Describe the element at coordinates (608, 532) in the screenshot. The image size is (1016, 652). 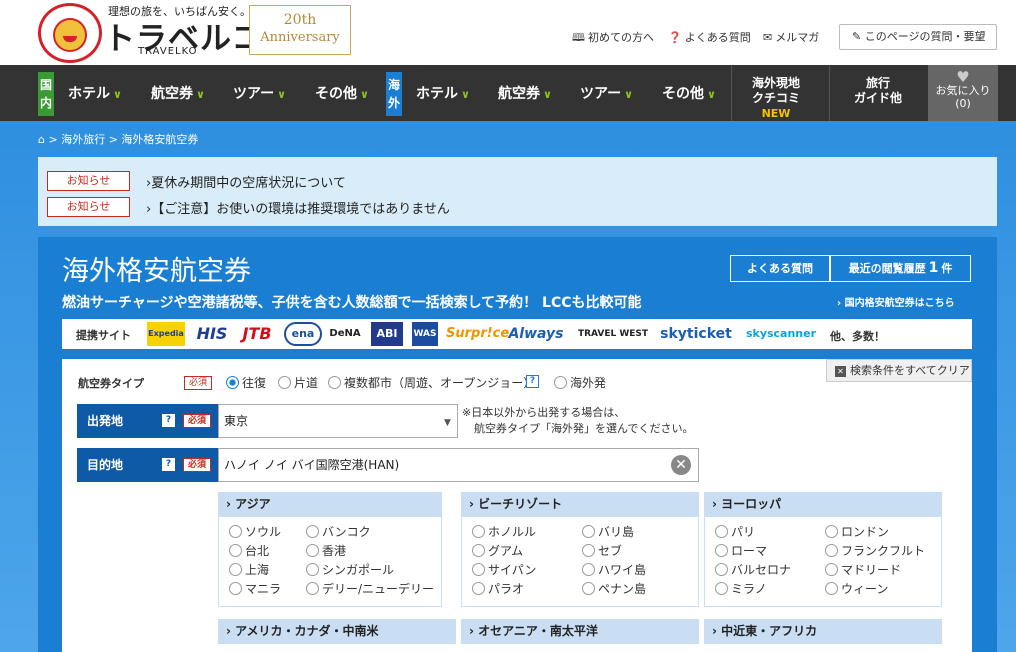
I see `city-option: バリ島` at that location.